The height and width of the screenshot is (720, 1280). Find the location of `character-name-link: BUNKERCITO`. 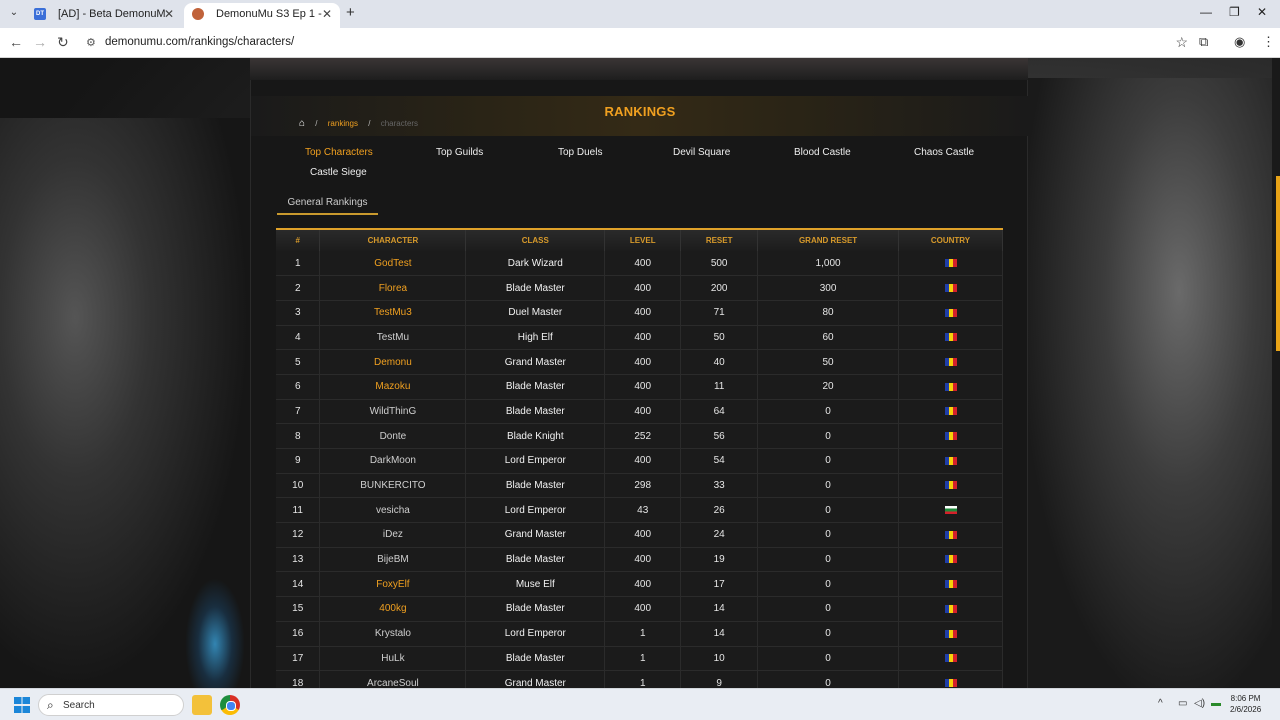

character-name-link: BUNKERCITO is located at coordinates (393, 486).